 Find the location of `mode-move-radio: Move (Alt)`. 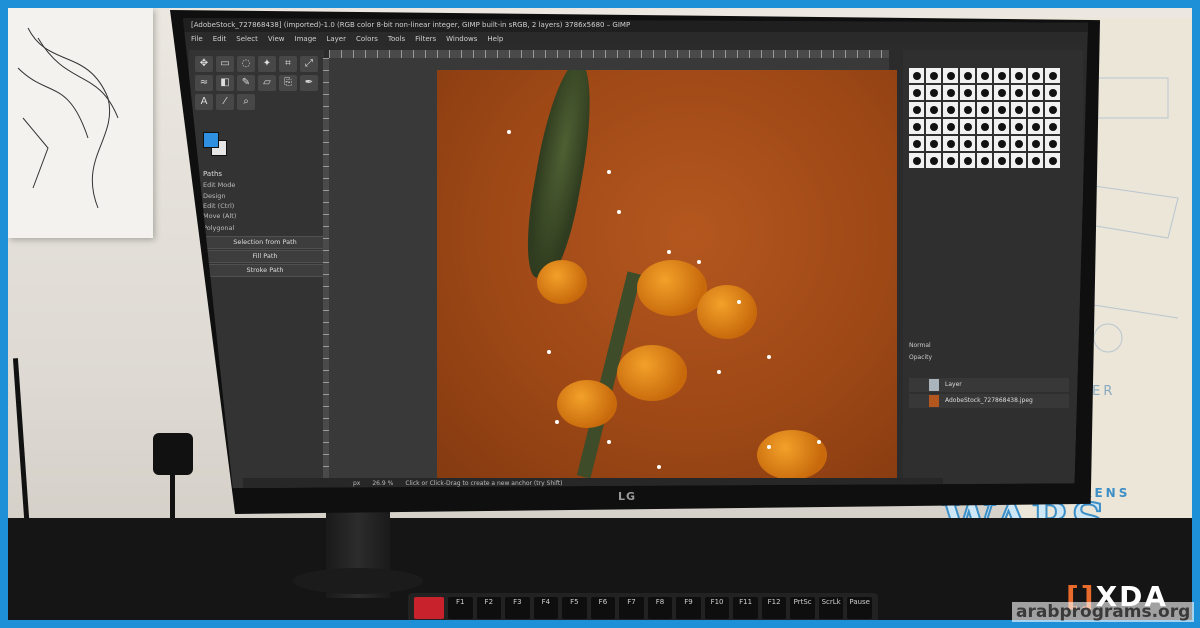

mode-move-radio: Move (Alt) is located at coordinates (219, 216).